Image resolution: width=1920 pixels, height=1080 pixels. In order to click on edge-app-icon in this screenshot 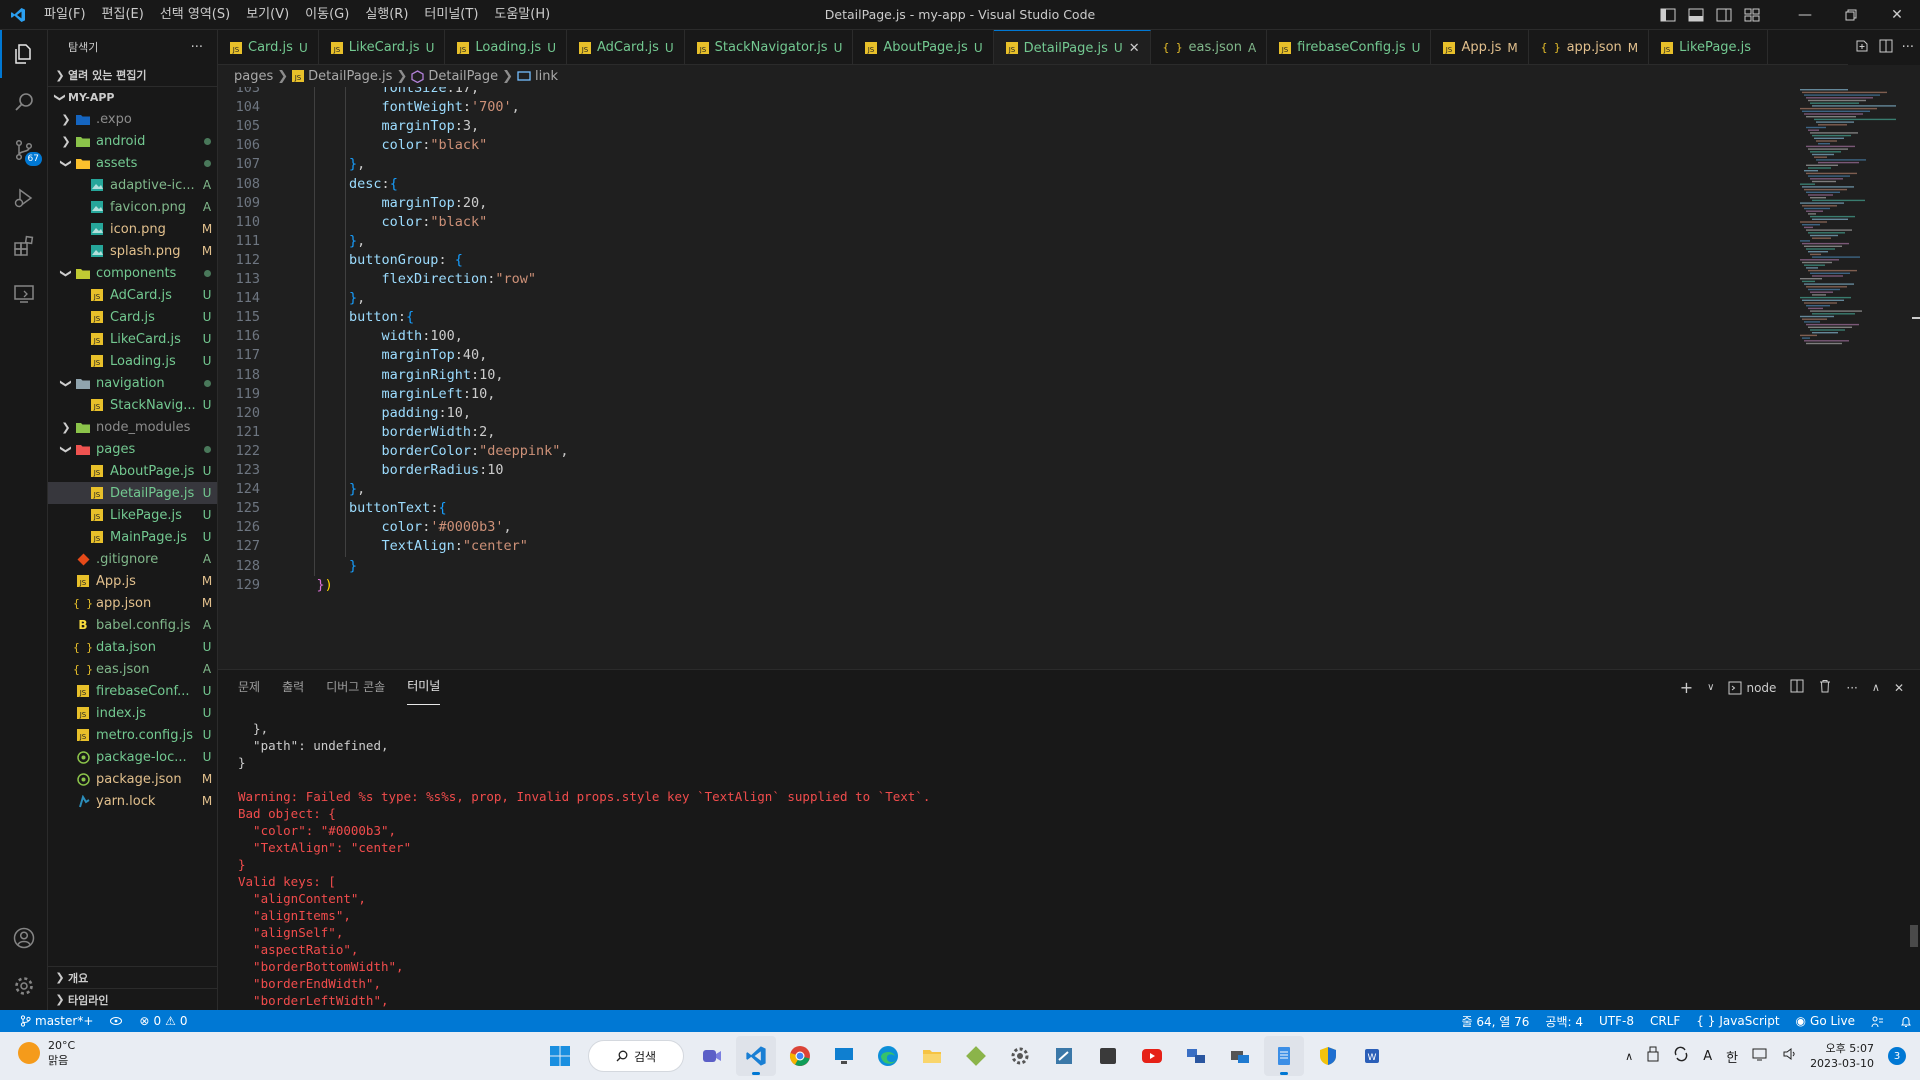, I will do `click(888, 1056)`.